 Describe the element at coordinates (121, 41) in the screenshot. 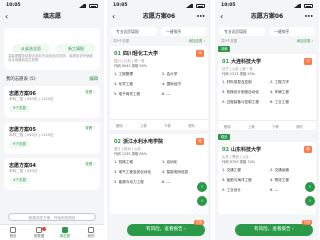

I see `volunteer-count: 共9个志愿` at that location.